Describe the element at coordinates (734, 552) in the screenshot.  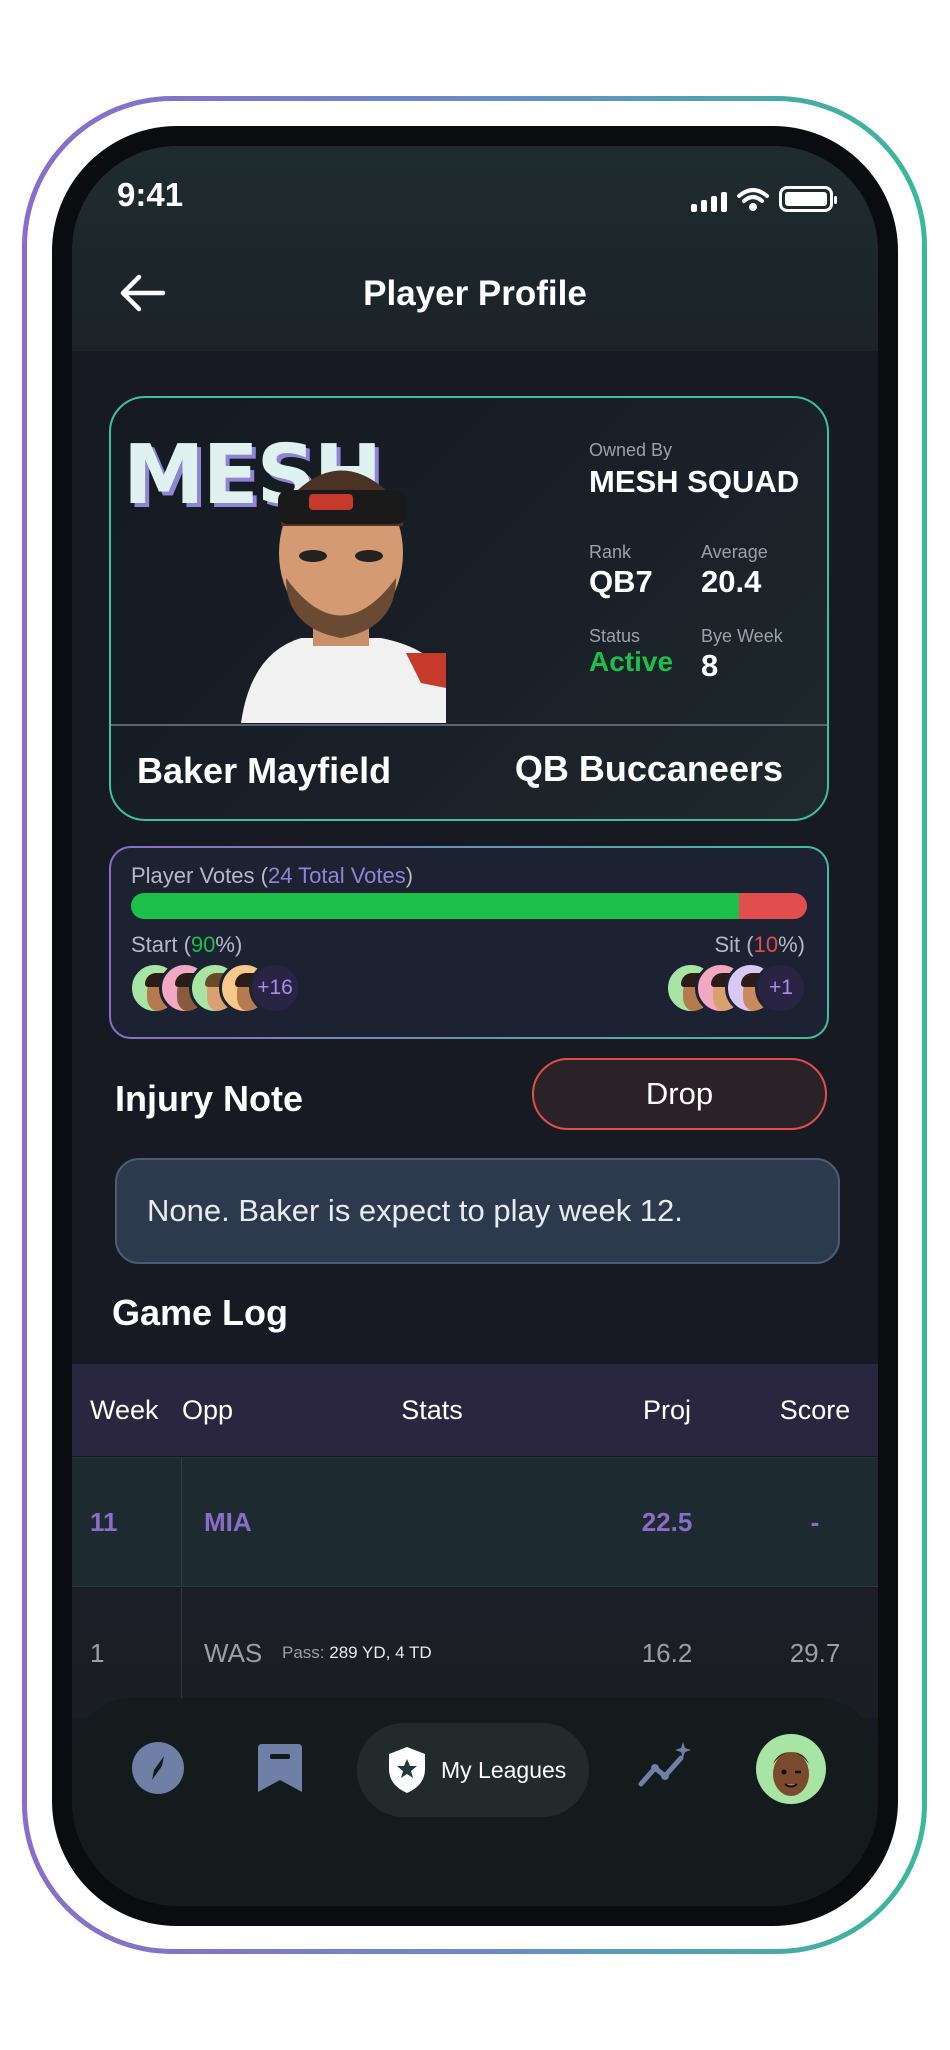
I see `average-label: Average` at that location.